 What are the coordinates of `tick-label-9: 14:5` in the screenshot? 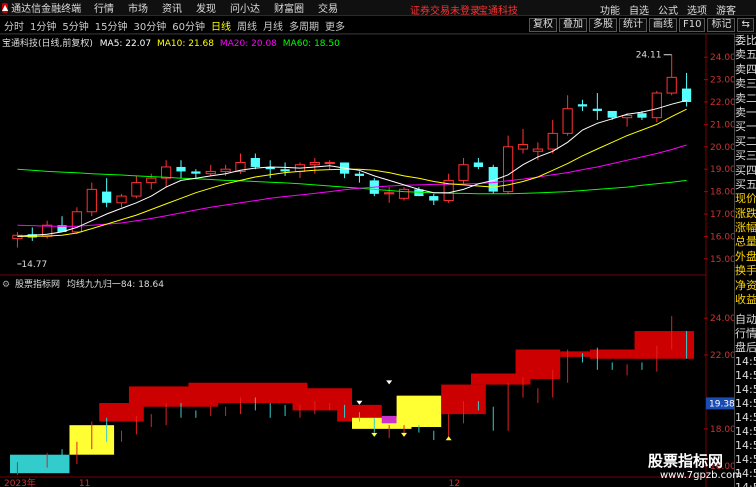 It's located at (745, 446).